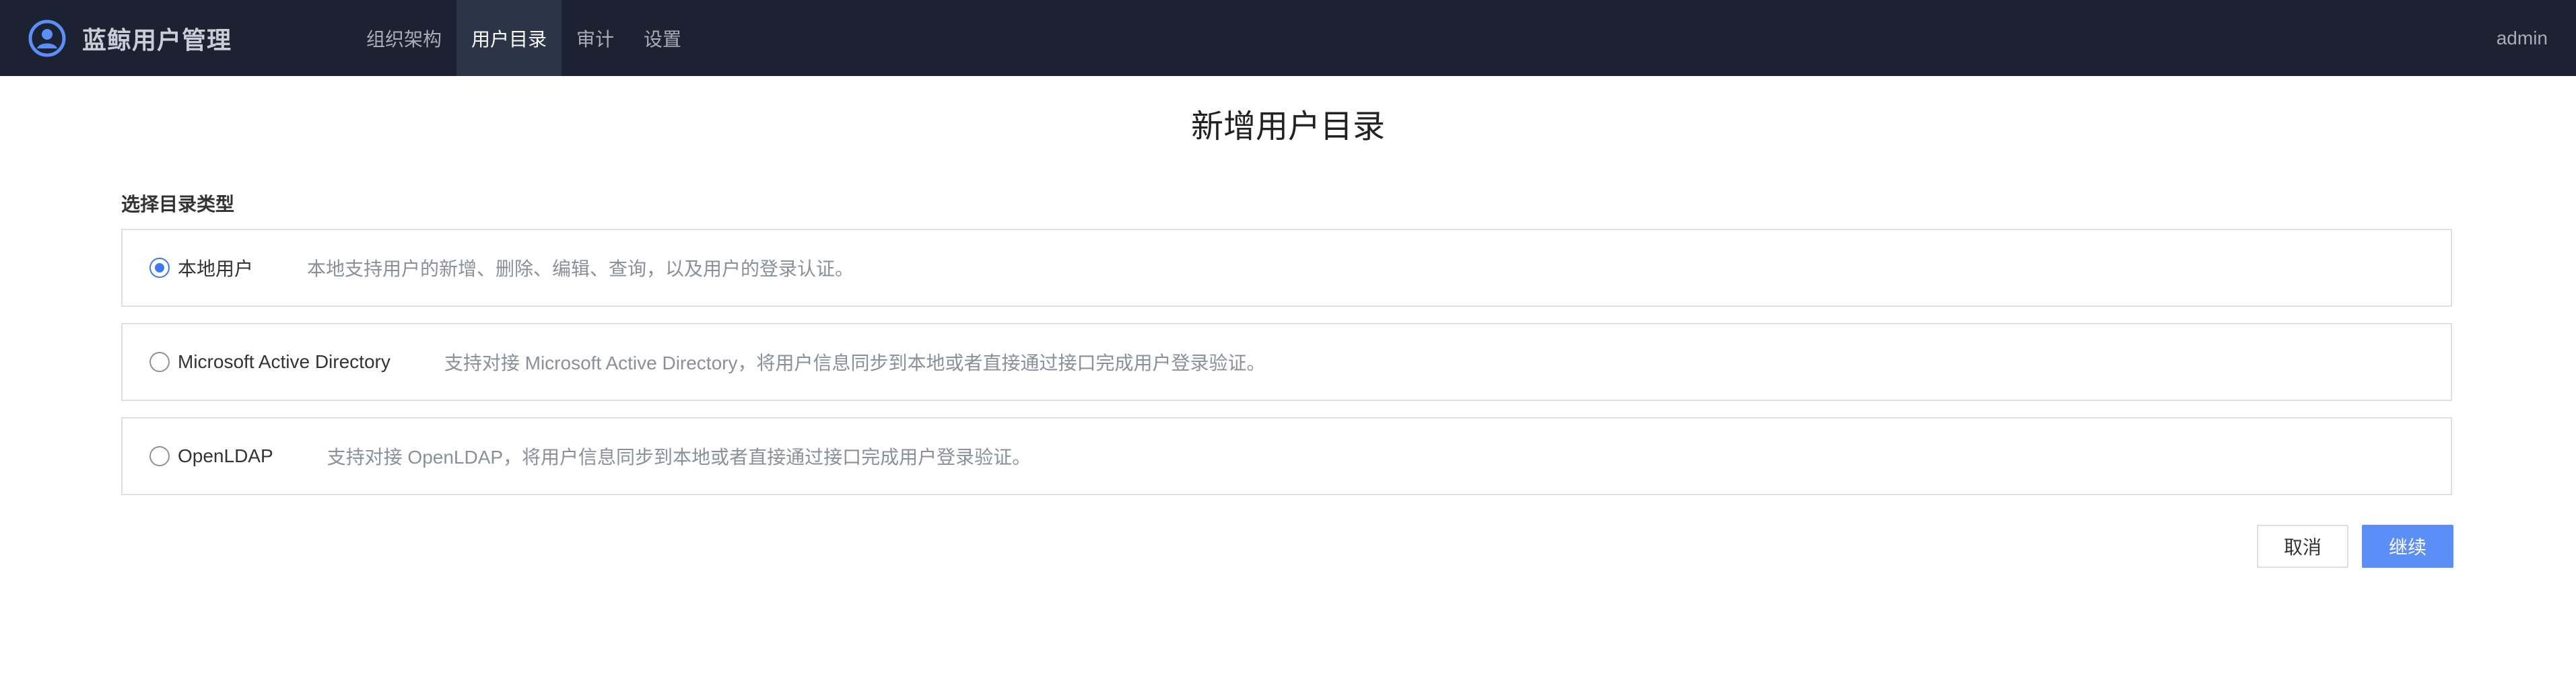 This screenshot has height=693, width=2576. I want to click on page-title: 新增用户目录, so click(1287, 127).